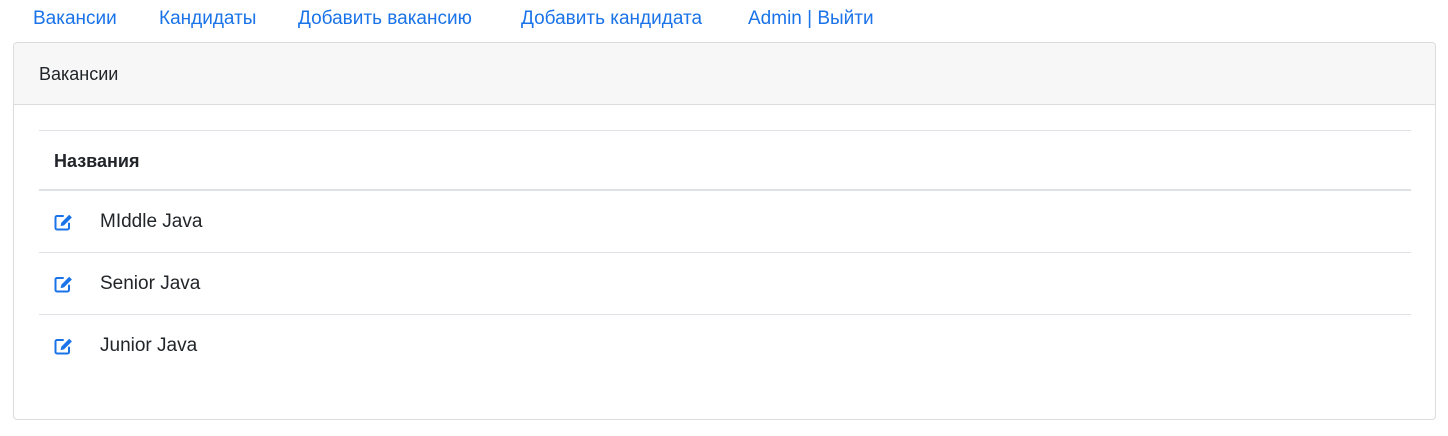 Image resolution: width=1448 pixels, height=436 pixels. I want to click on vacancy-name: Junior Java, so click(149, 345).